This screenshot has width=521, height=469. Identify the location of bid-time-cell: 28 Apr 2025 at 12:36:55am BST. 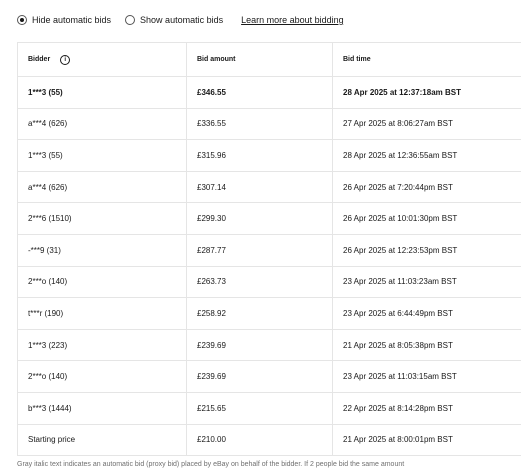
(426, 155).